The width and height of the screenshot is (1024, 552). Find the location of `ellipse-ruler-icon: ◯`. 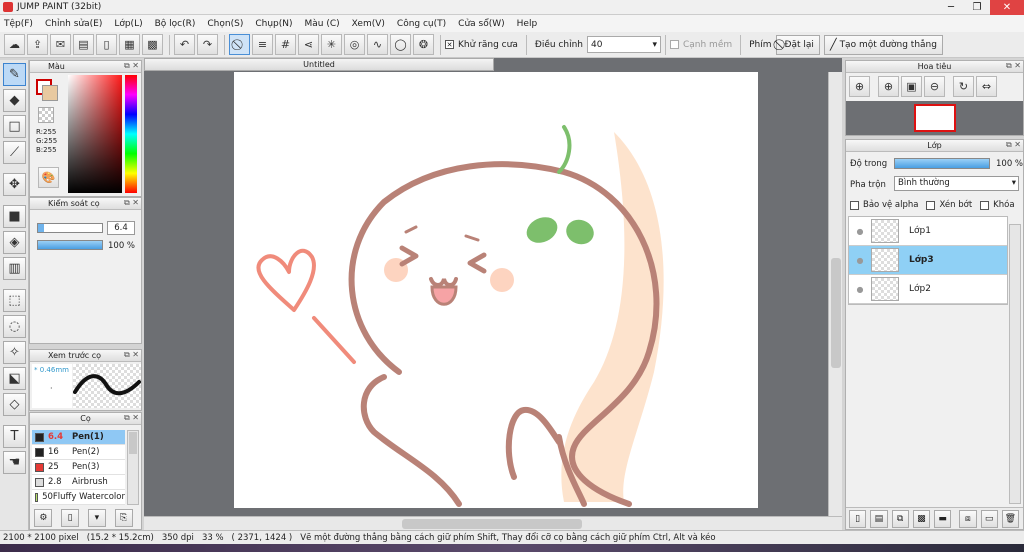

ellipse-ruler-icon: ◯ is located at coordinates (400, 44).